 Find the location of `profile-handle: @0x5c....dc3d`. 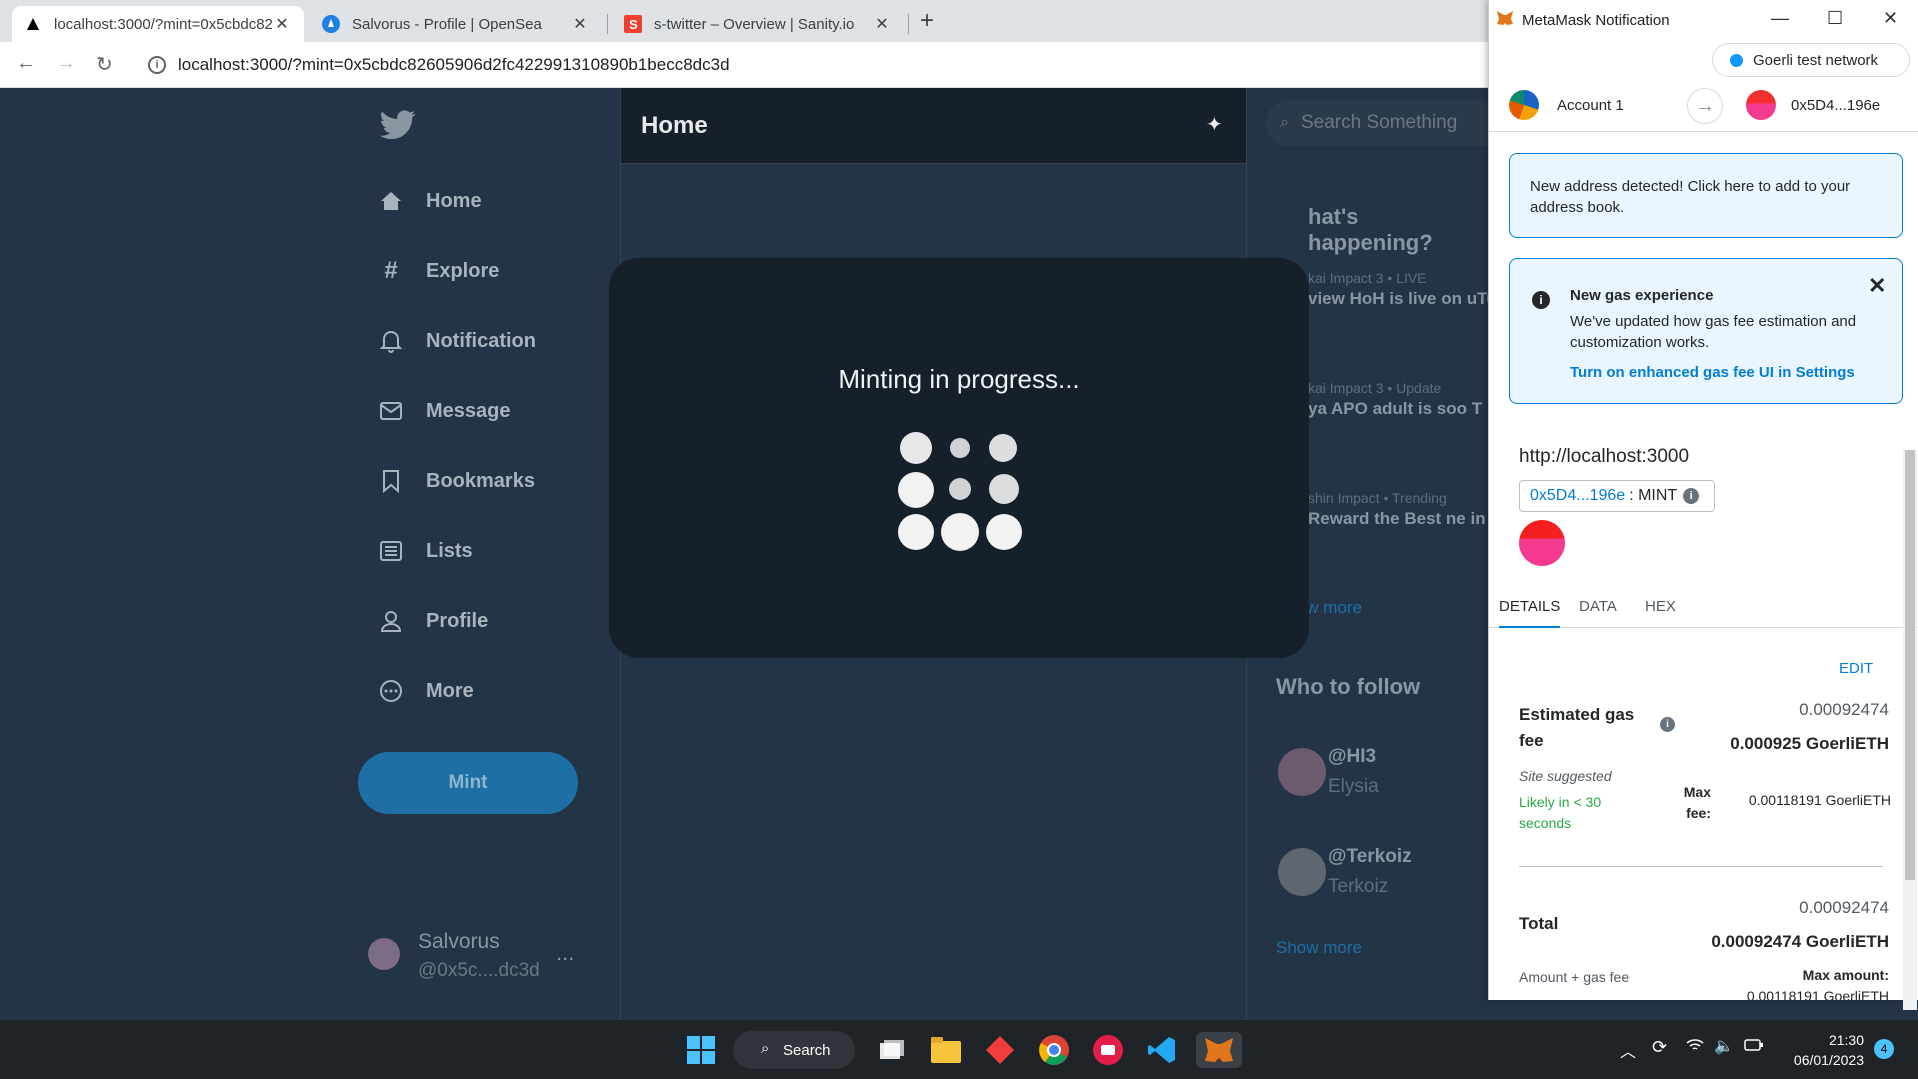

profile-handle: @0x5c....dc3d is located at coordinates (479, 970).